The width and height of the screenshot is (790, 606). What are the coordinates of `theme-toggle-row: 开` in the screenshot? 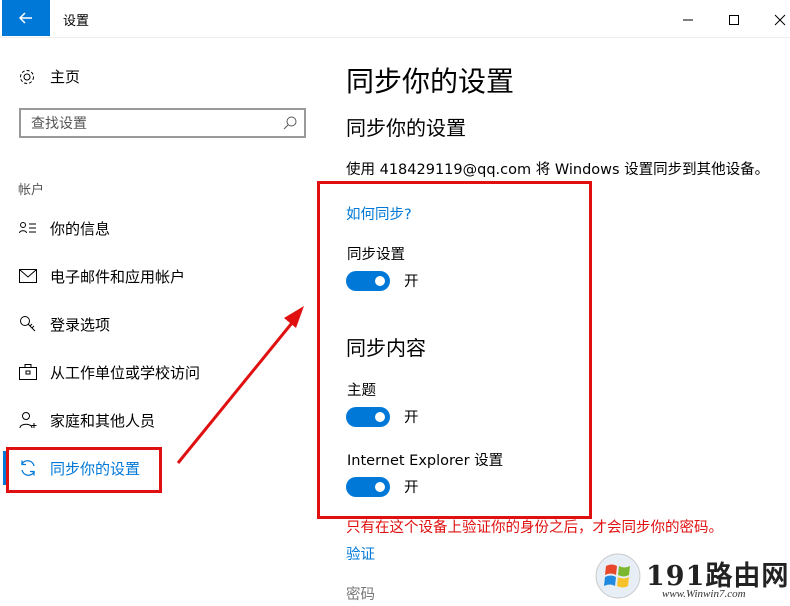 It's located at (382, 416).